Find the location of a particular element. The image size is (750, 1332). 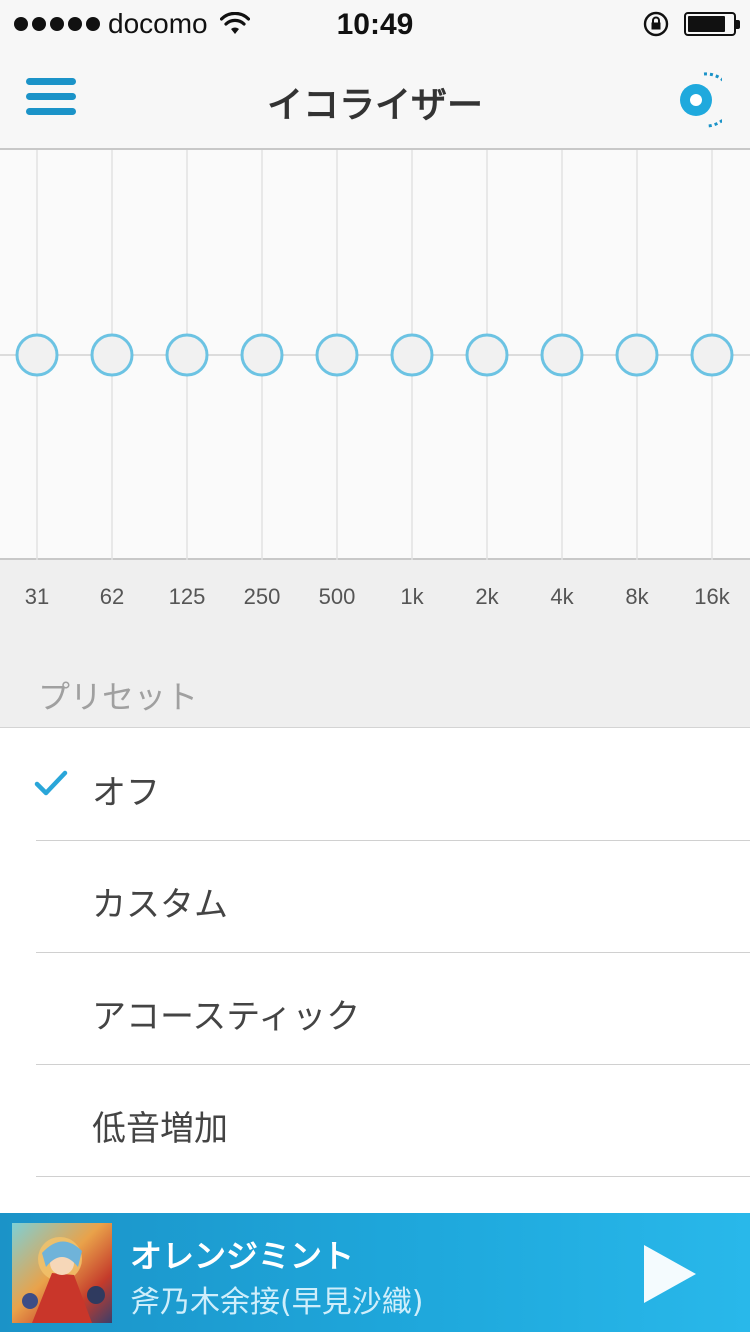

app-logo-icon is located at coordinates (698, 100).